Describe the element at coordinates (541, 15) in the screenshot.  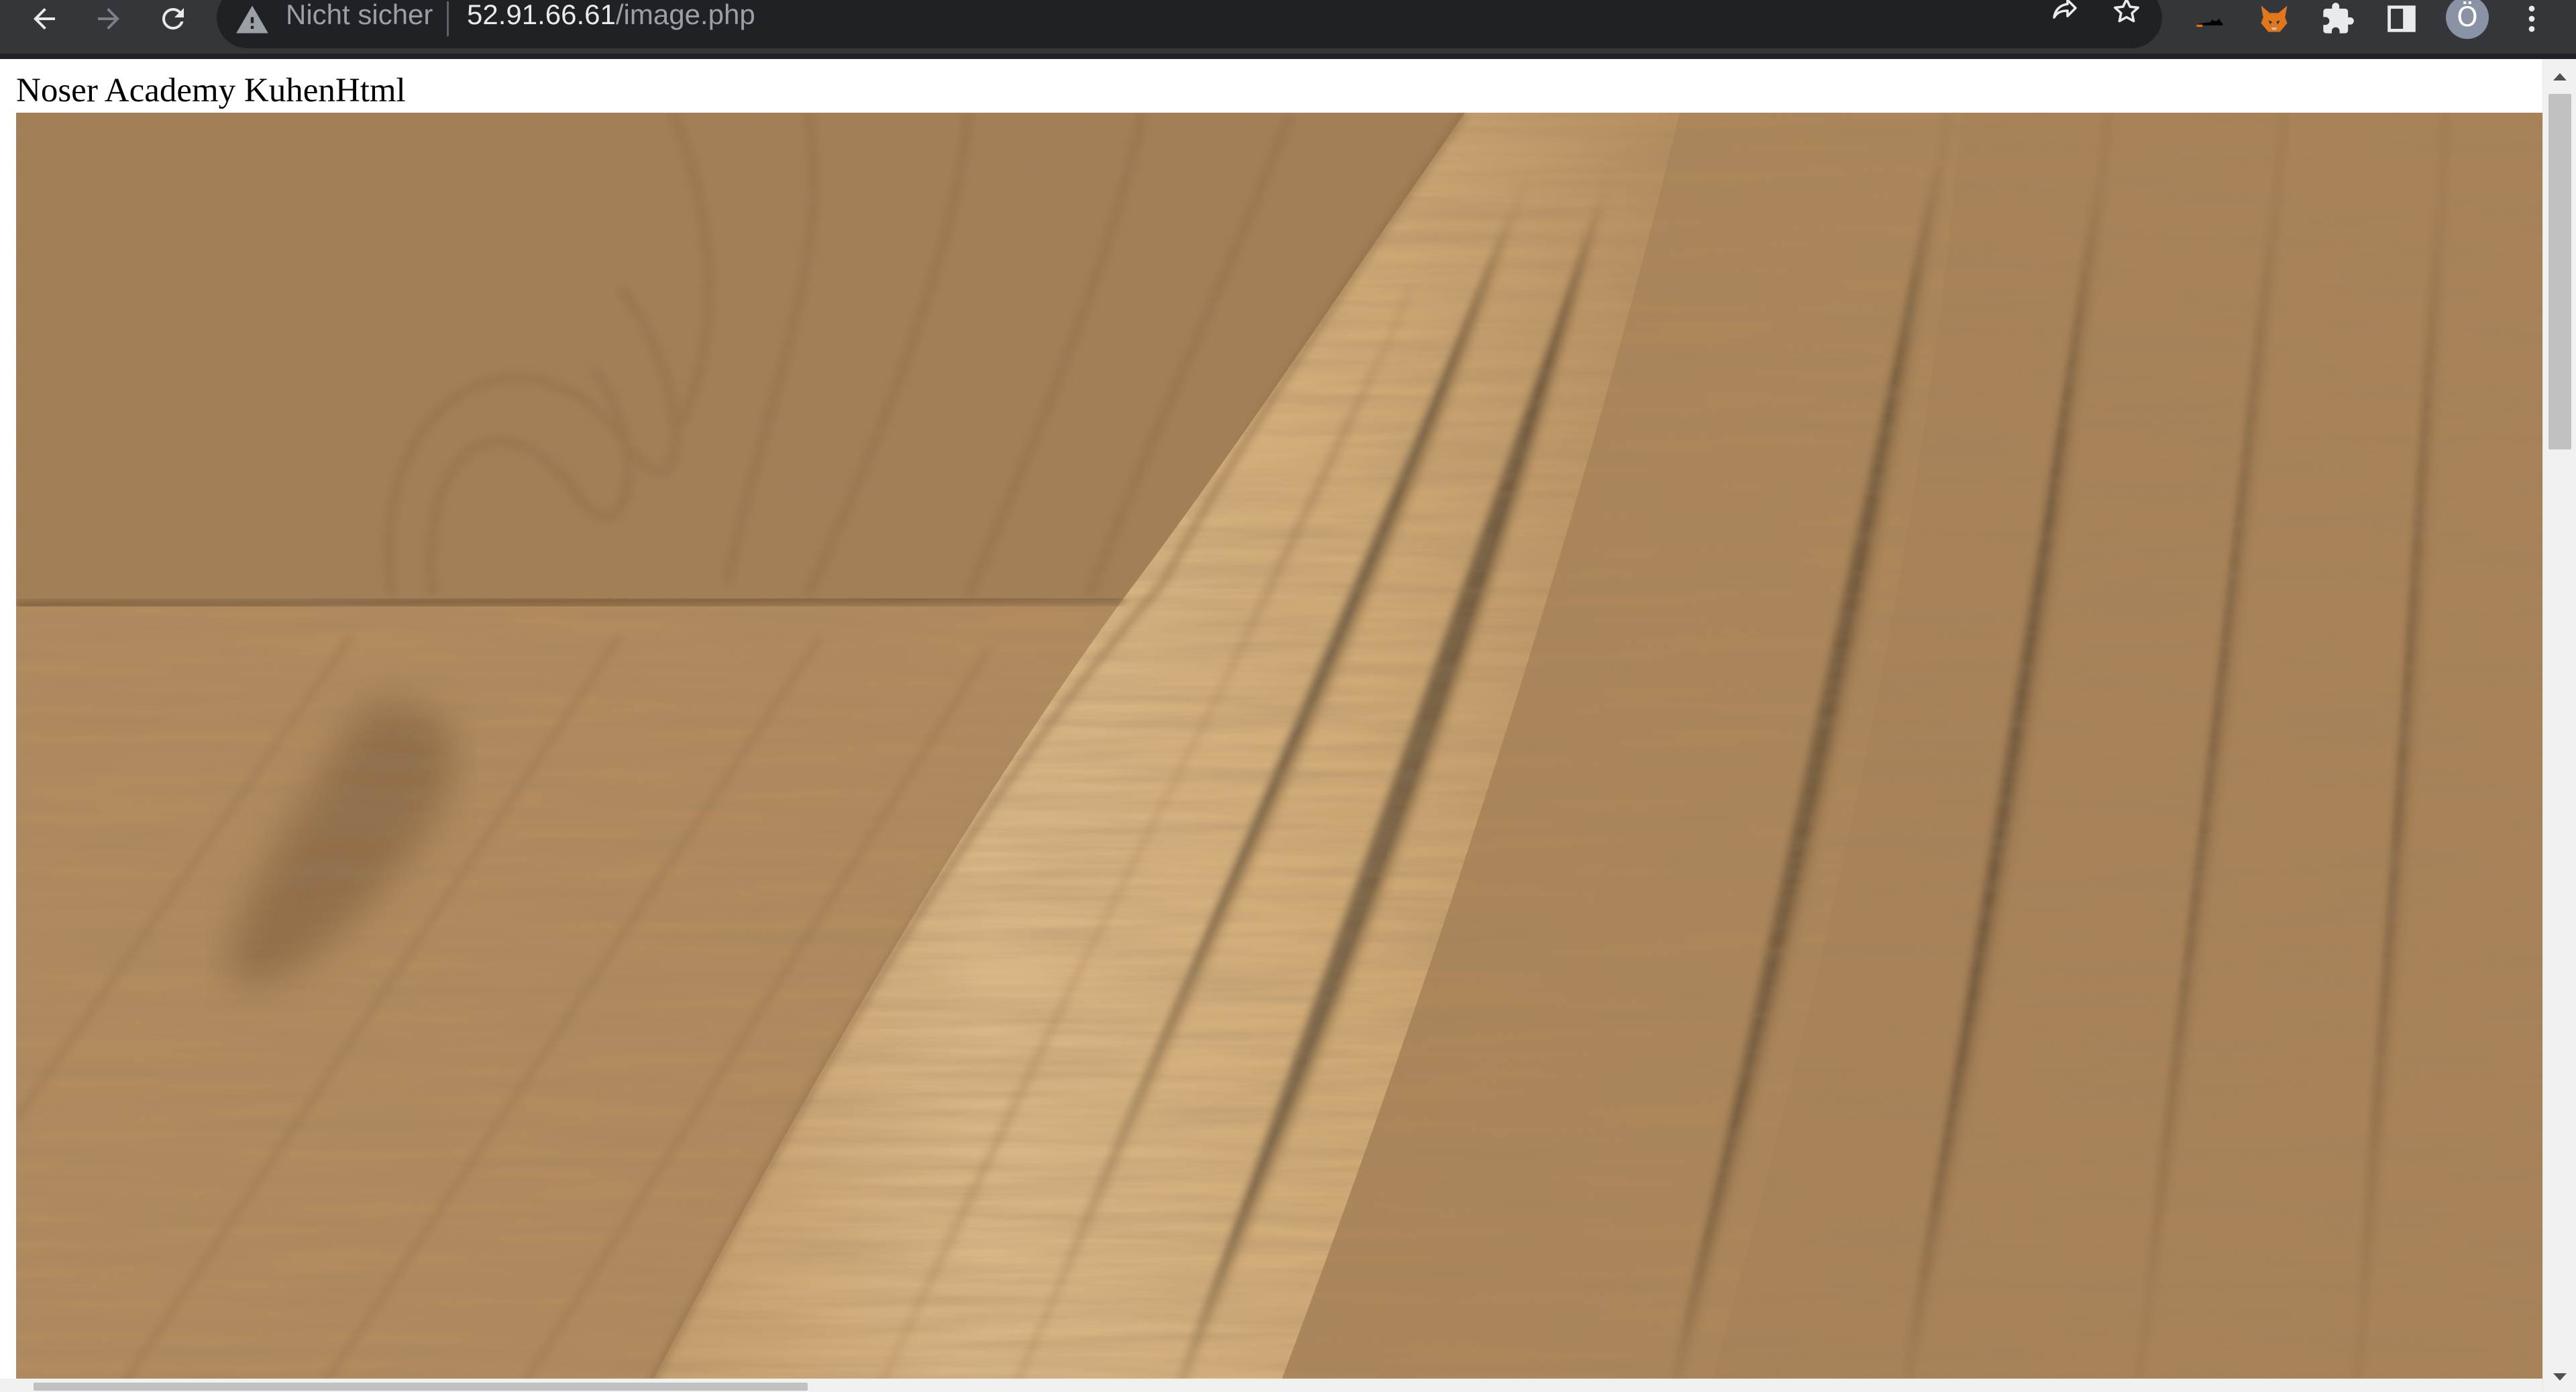
I see `url-host: 52.91.66.61` at that location.